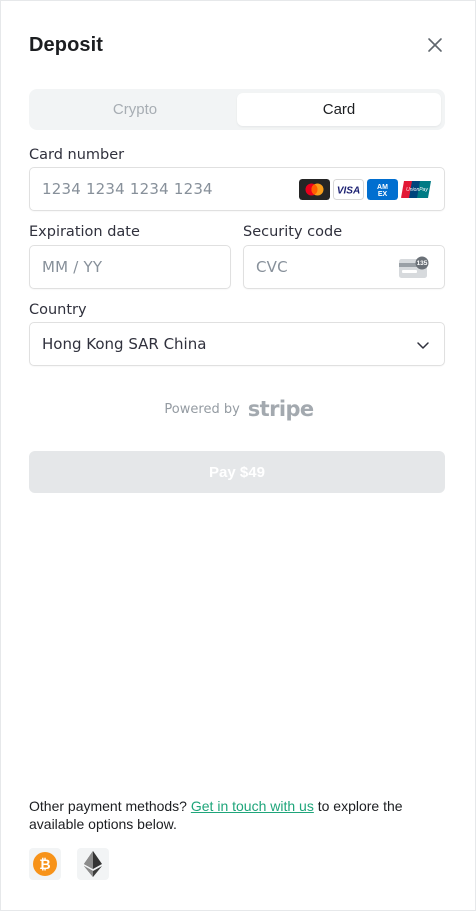 Image resolution: width=476 pixels, height=911 pixels. Describe the element at coordinates (69, 864) in the screenshot. I see `alternative-payment-methods: ₿` at that location.